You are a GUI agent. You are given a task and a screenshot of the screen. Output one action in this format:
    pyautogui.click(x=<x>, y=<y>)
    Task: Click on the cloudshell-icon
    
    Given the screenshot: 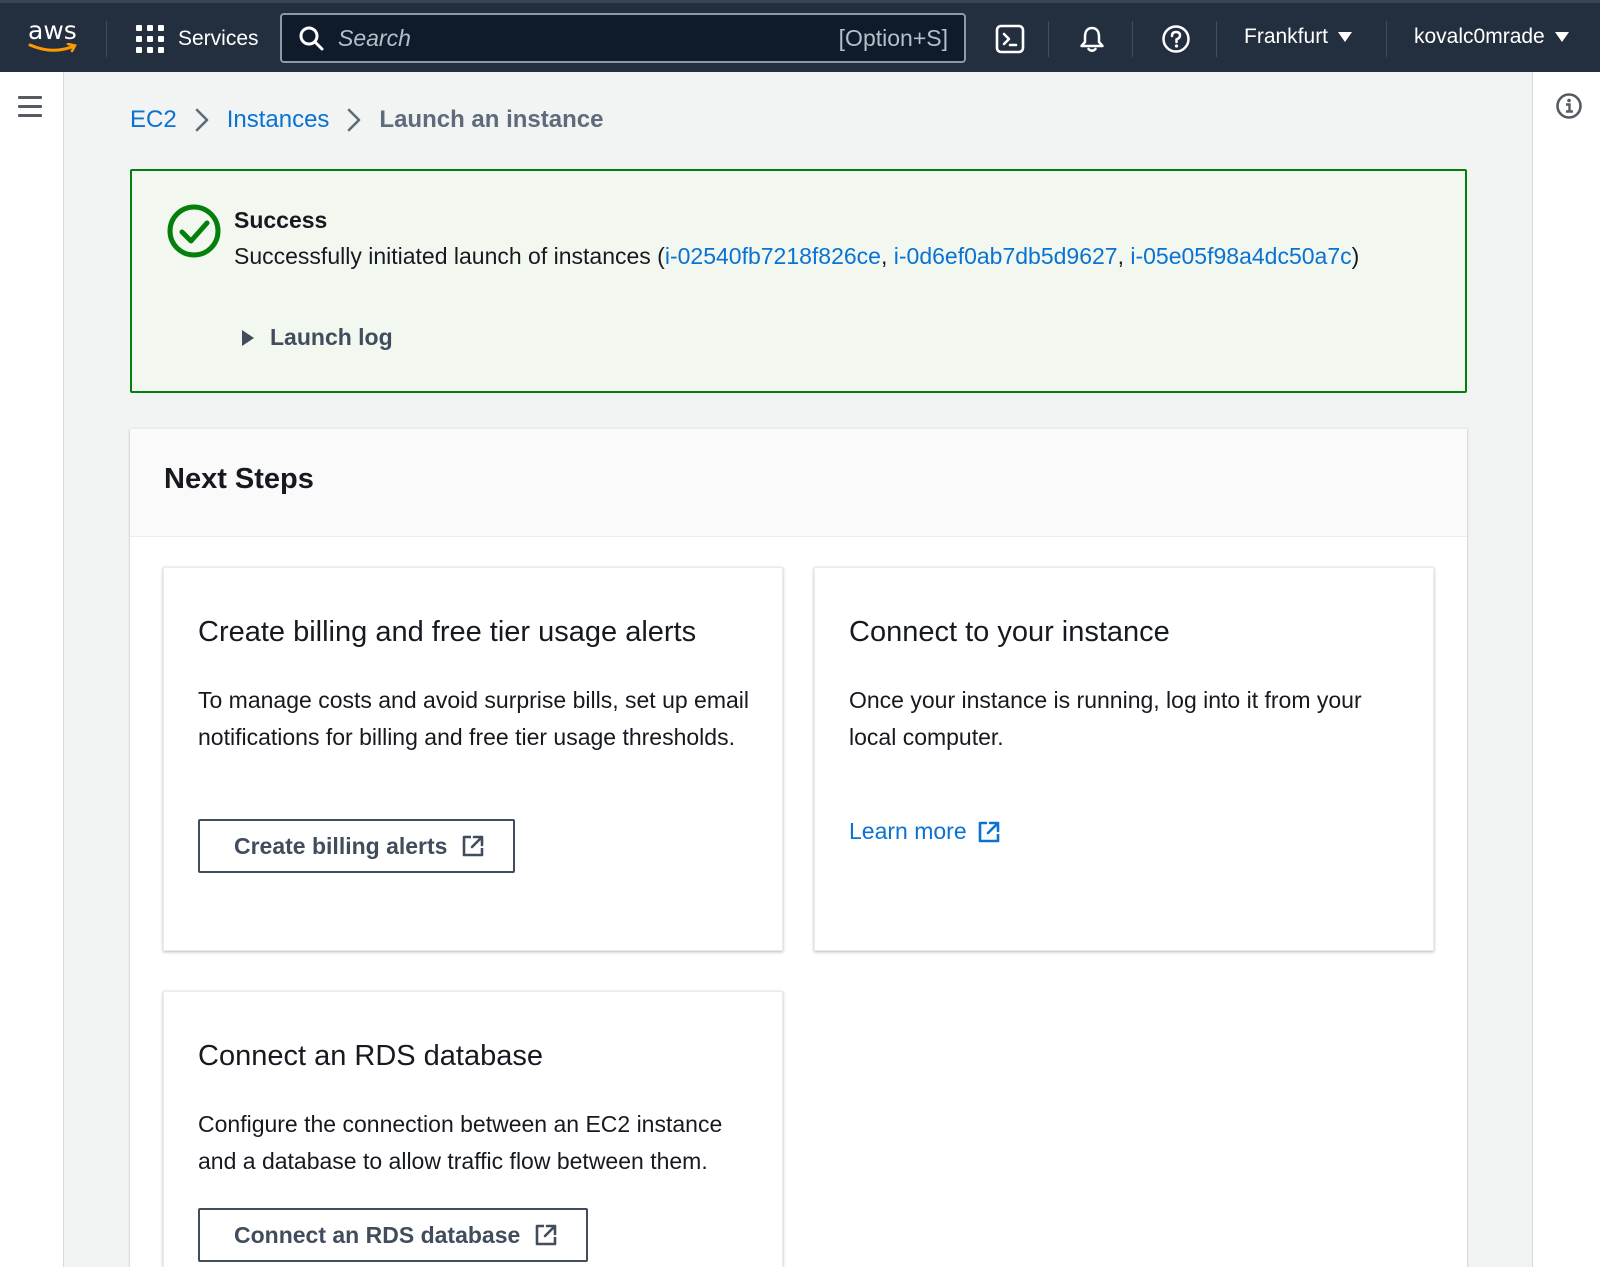 What is the action you would take?
    pyautogui.click(x=1010, y=39)
    